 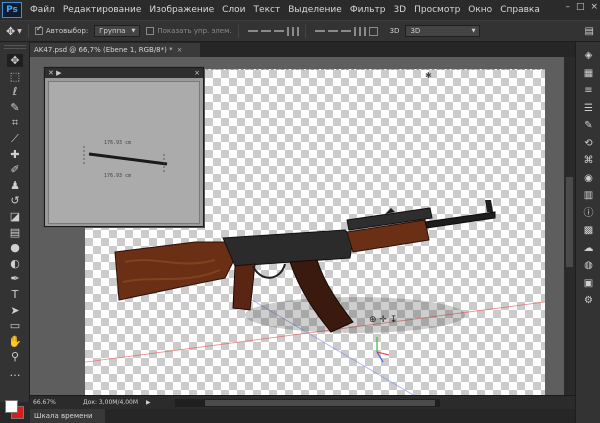 I want to click on menu-view: Просмотр, so click(x=437, y=10).